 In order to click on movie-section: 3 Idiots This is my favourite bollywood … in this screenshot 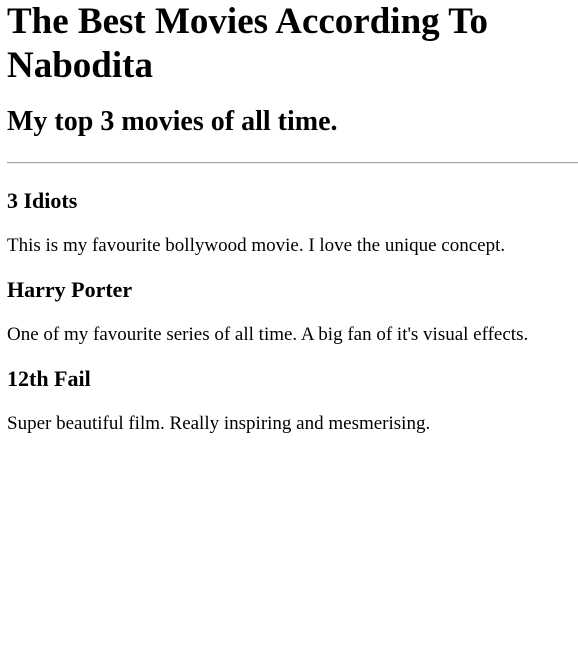, I will do `click(292, 222)`.